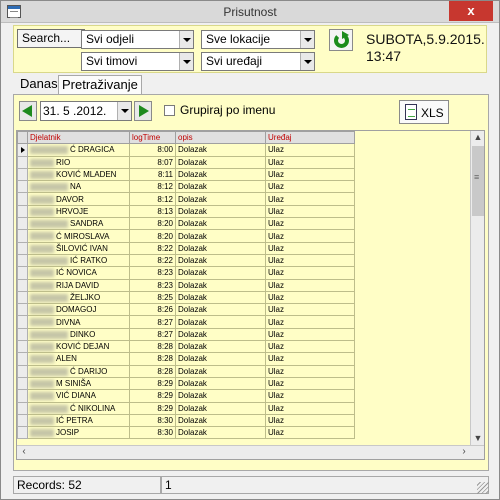  What do you see at coordinates (341, 40) in the screenshot?
I see `refresh-button` at bounding box center [341, 40].